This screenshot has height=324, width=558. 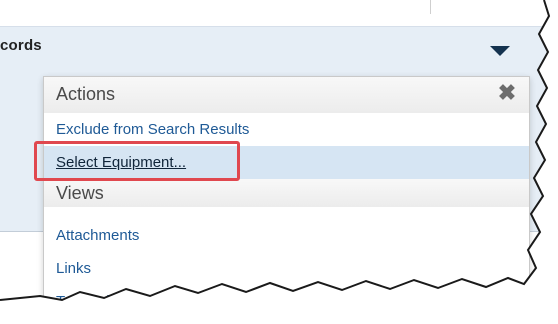 What do you see at coordinates (286, 193) in the screenshot?
I see `section-header-views: Views` at bounding box center [286, 193].